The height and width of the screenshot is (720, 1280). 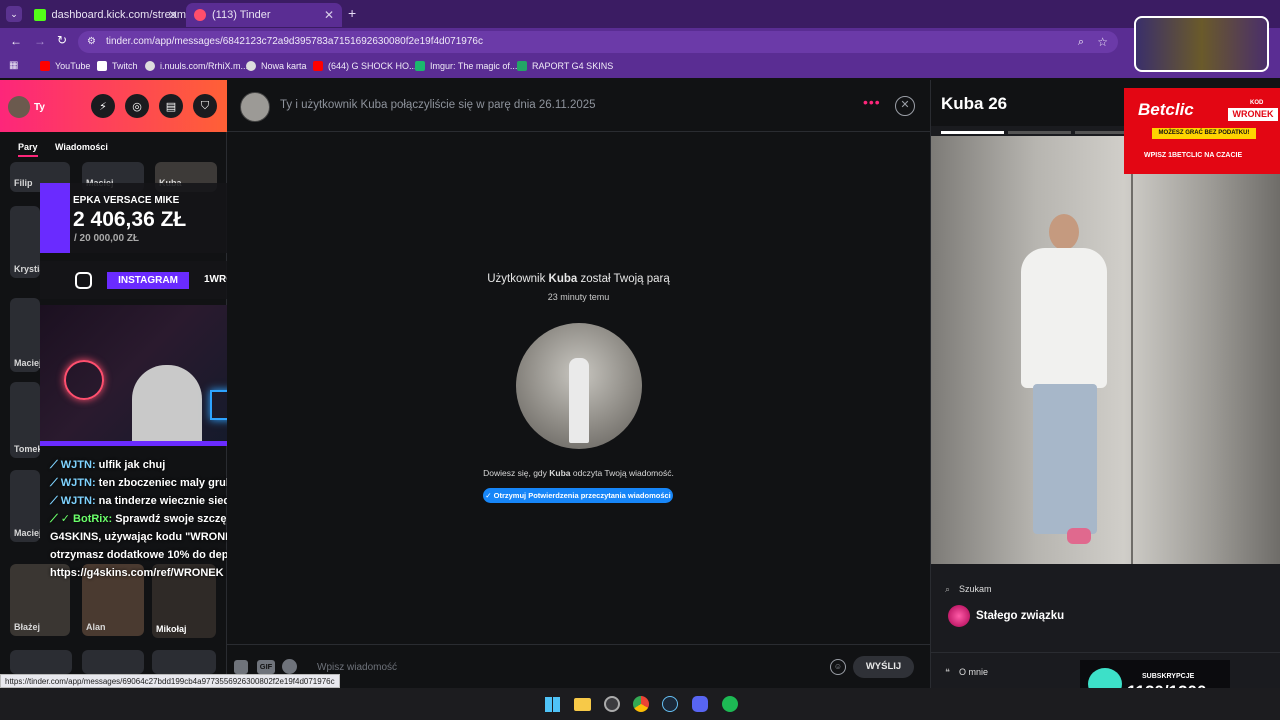 What do you see at coordinates (578, 279) in the screenshot?
I see `match-announcement: Użytkownik Kuba został Twoją parą` at bounding box center [578, 279].